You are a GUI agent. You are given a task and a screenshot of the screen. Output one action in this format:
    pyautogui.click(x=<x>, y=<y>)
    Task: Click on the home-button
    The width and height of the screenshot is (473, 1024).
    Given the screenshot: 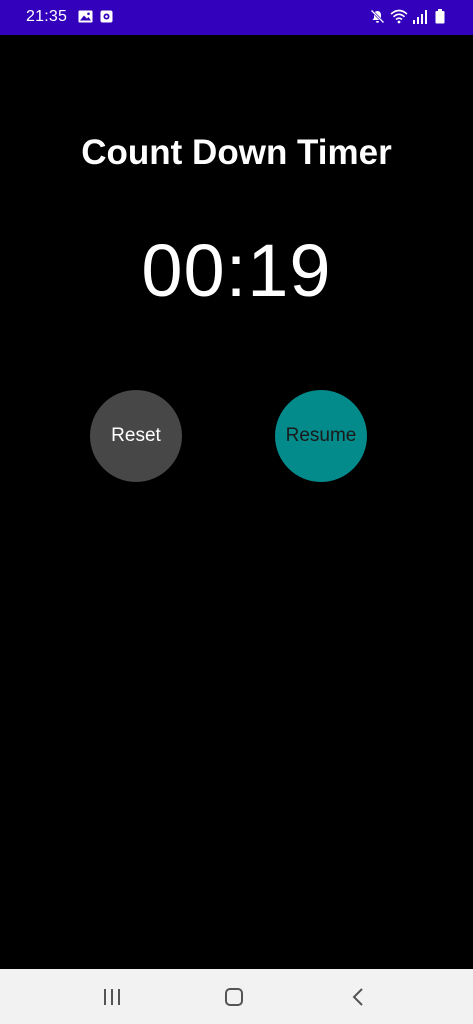 What is the action you would take?
    pyautogui.click(x=234, y=996)
    